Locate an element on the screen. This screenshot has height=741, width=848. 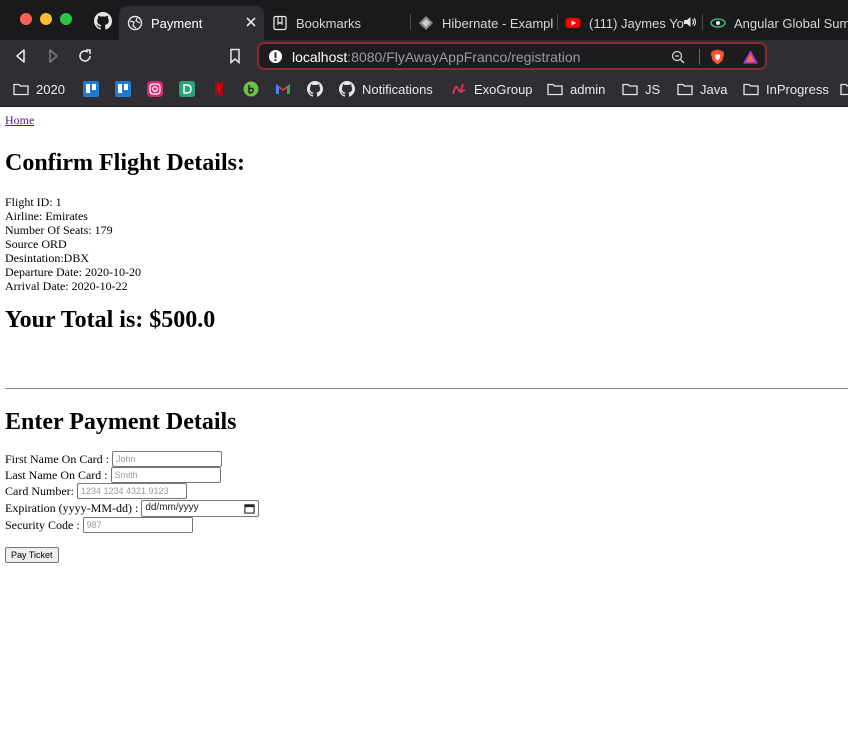
flight-detail-line: Source ORD is located at coordinates (36, 244).